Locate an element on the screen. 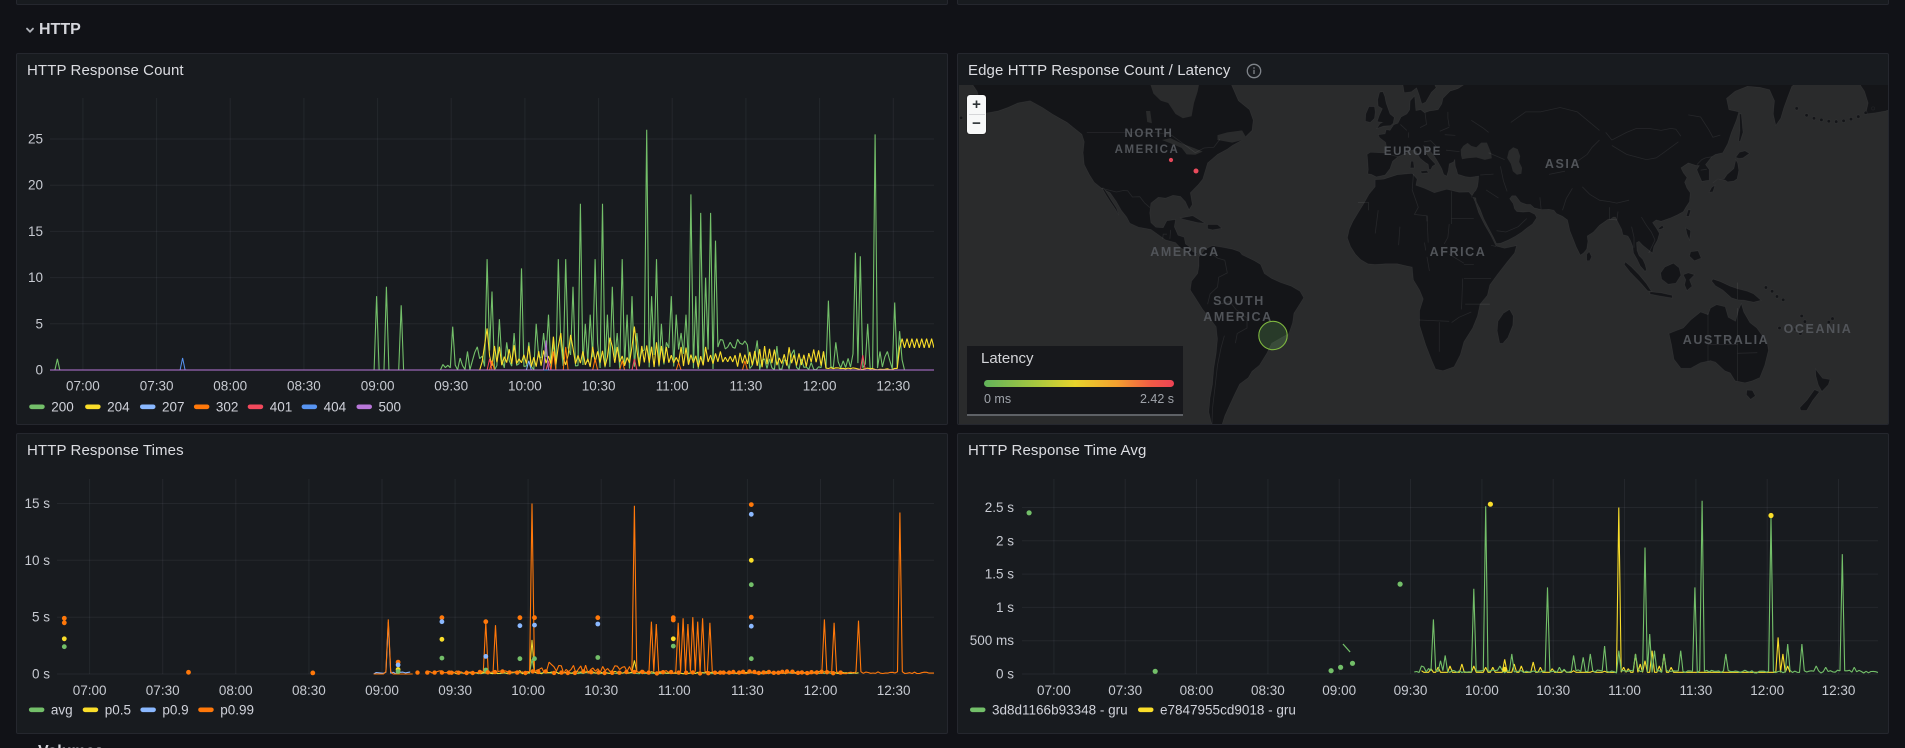  svg-text: 2.5 s is located at coordinates (1000, 507).